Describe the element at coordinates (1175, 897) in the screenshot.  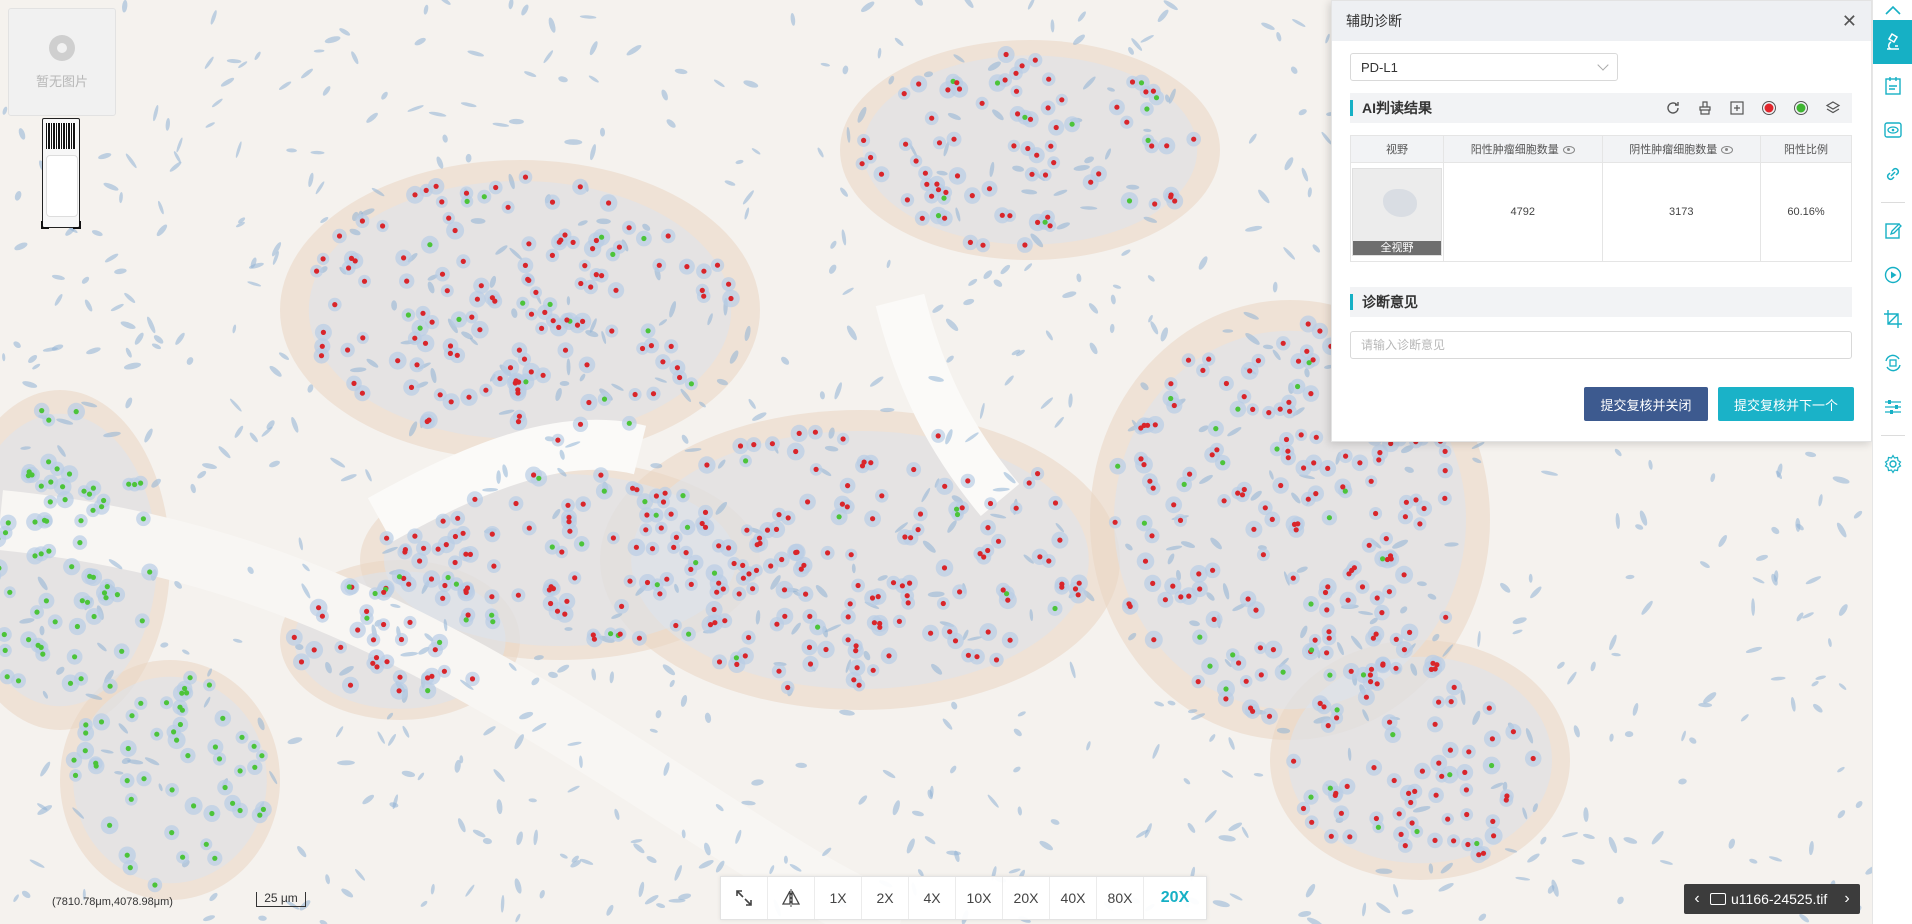
I see `current-zoom-indicator: 20X` at that location.